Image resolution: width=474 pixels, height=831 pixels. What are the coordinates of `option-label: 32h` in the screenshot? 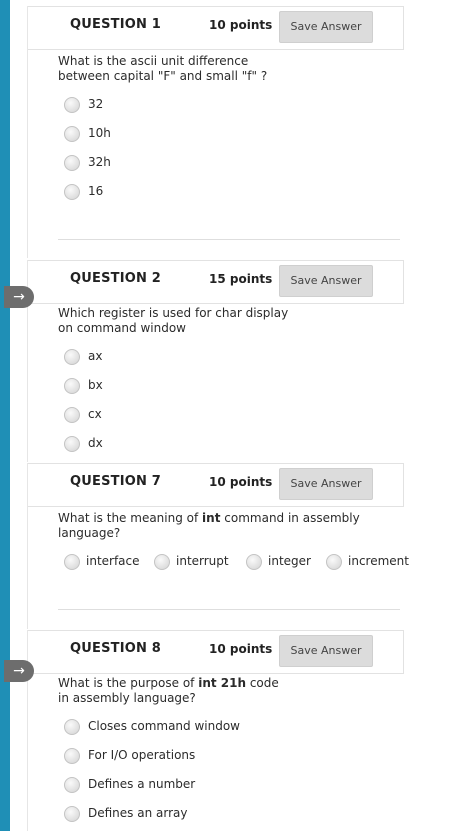 It's located at (99, 162).